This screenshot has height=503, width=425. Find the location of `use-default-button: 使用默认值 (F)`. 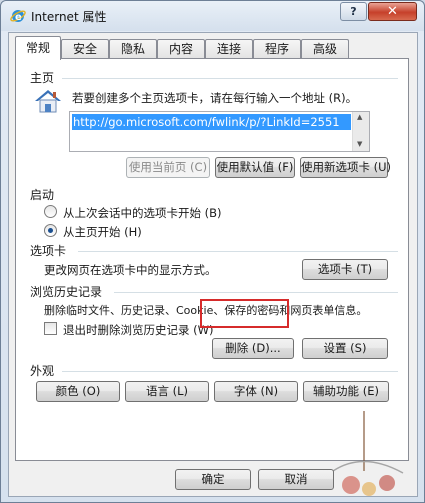

use-default-button: 使用默认值 (F) is located at coordinates (255, 167).